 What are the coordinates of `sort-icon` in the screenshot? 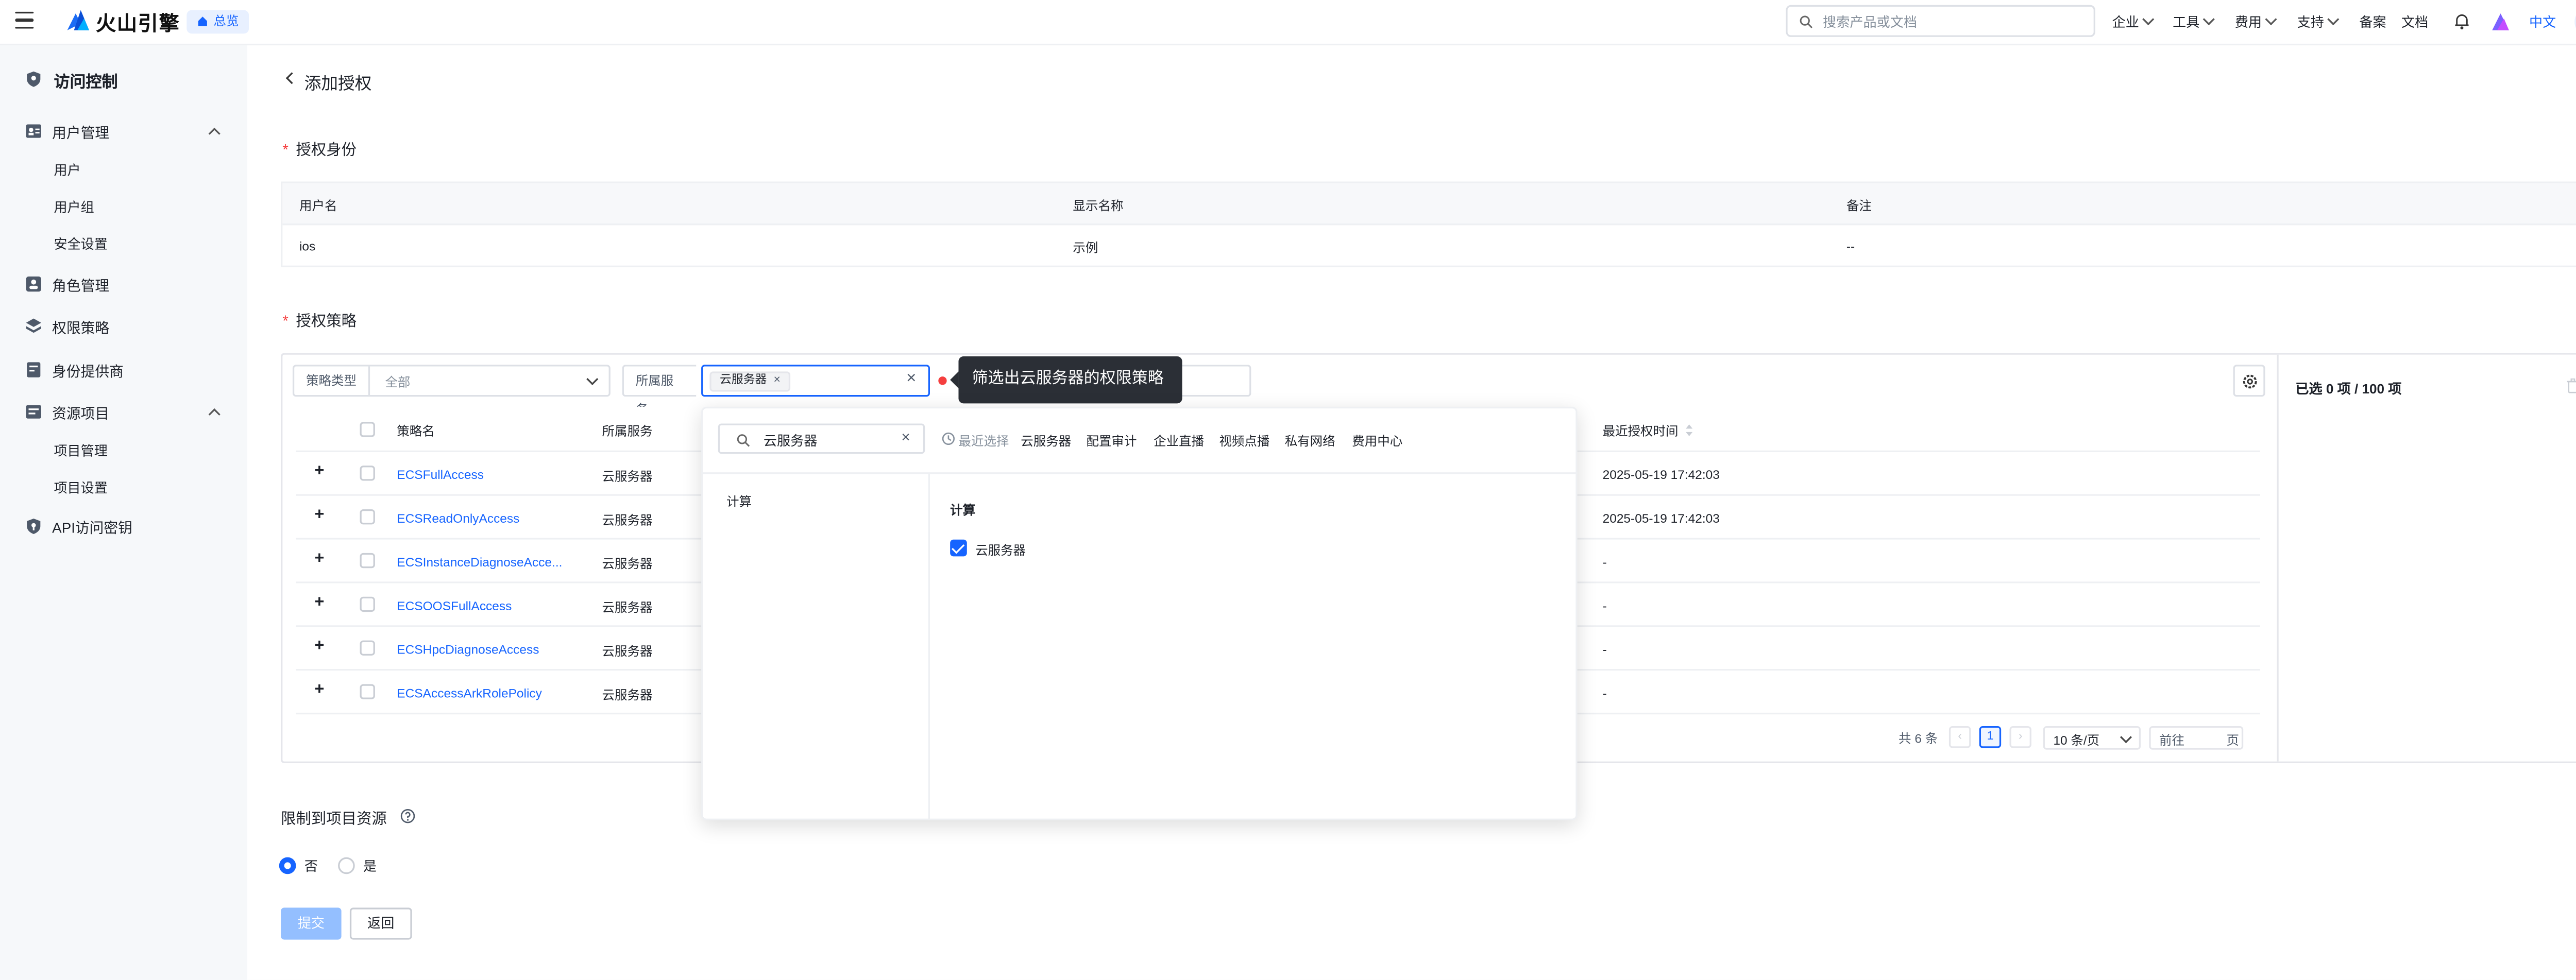 It's located at (1689, 430).